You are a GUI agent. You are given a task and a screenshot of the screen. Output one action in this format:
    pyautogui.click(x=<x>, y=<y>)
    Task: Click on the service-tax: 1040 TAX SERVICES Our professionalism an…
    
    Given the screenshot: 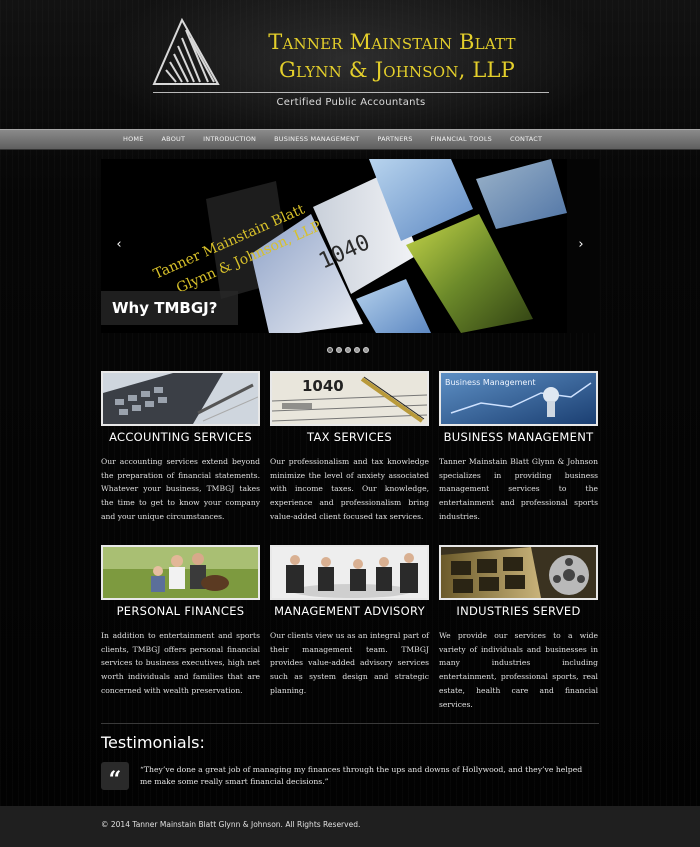 What is the action you would take?
    pyautogui.click(x=349, y=447)
    